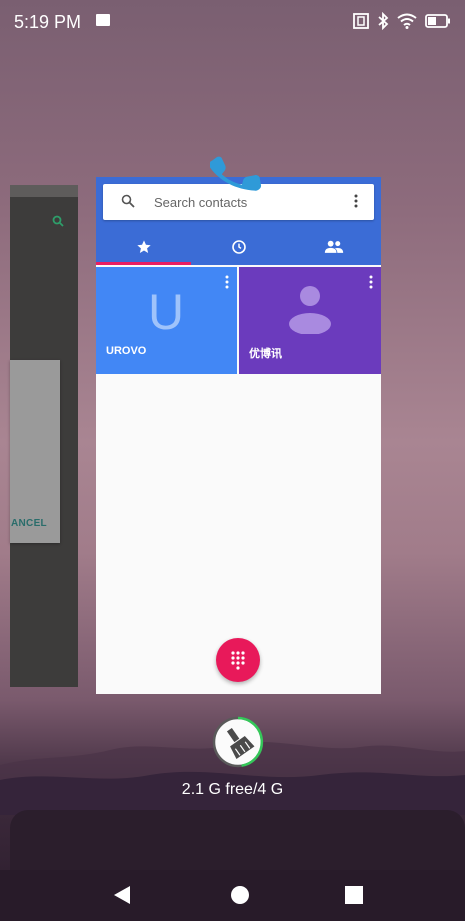  I want to click on star-icon, so click(143, 246).